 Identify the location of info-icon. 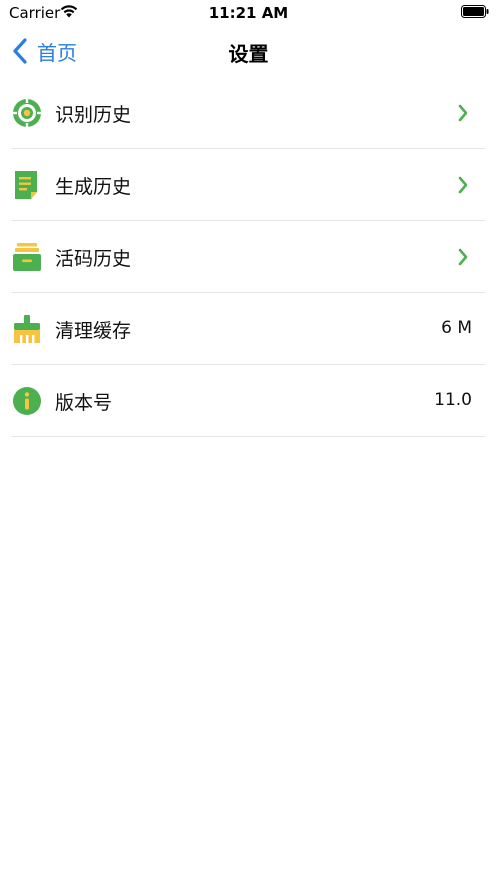
(27, 401).